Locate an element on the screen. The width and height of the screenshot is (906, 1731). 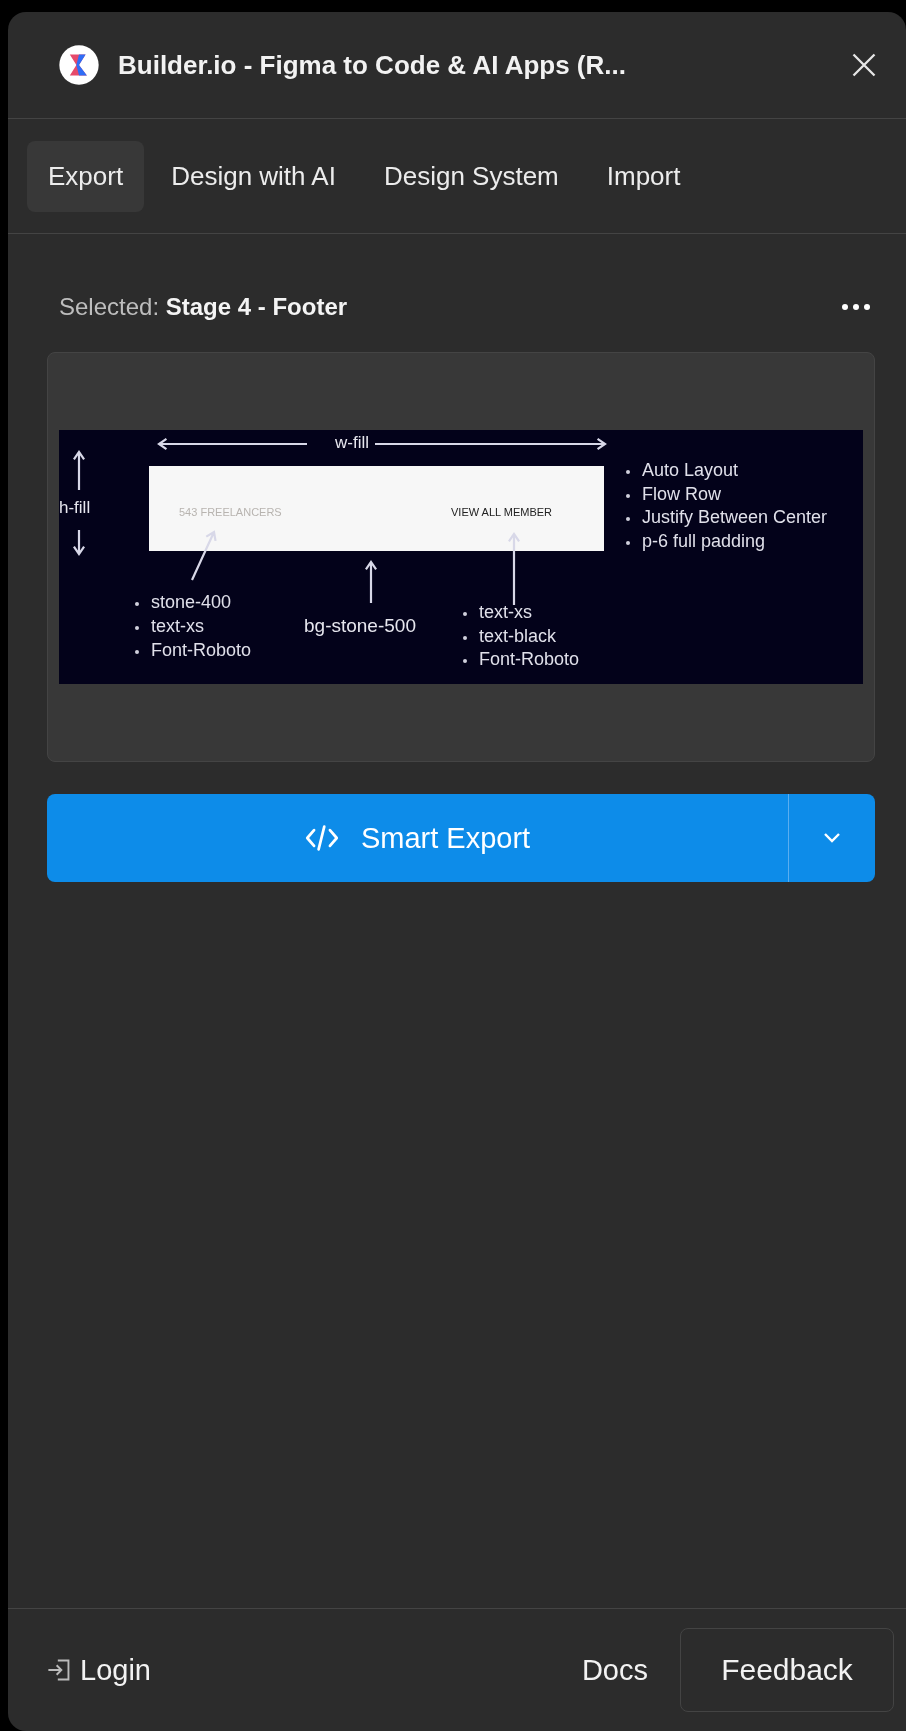
annotation-text: stone-400 is located at coordinates (191, 602).